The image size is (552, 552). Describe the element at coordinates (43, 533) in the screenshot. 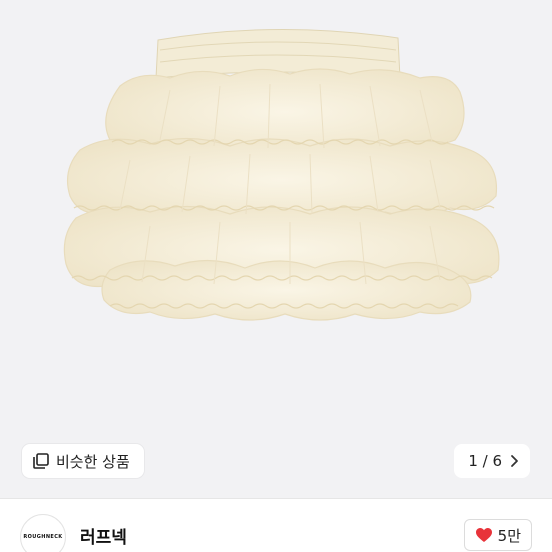

I see `seller-avatar: ROUGHNECK` at that location.